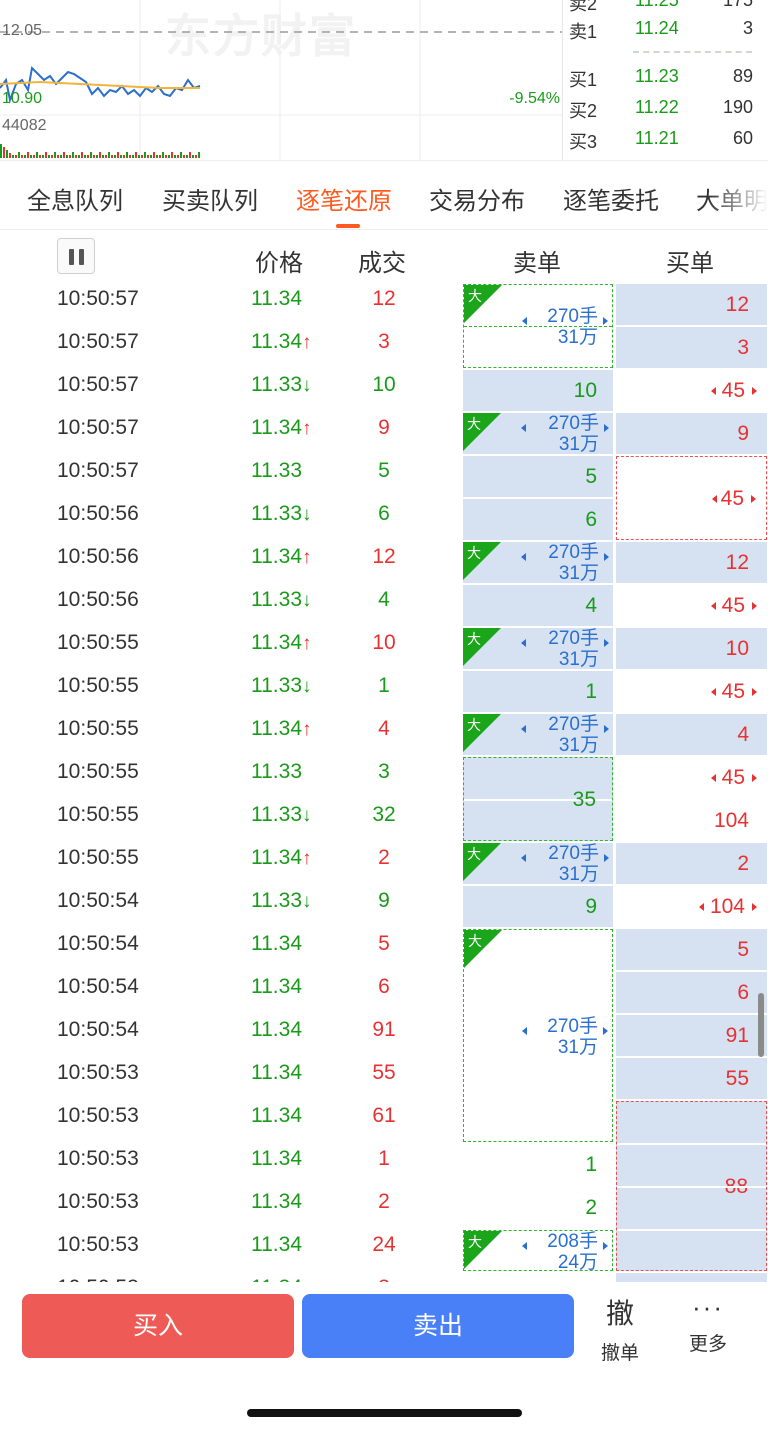 Image resolution: width=768 pixels, height=1431 pixels. Describe the element at coordinates (230, 1164) in the screenshot. I see `table-row: 10:50:53 11.34 1` at that location.